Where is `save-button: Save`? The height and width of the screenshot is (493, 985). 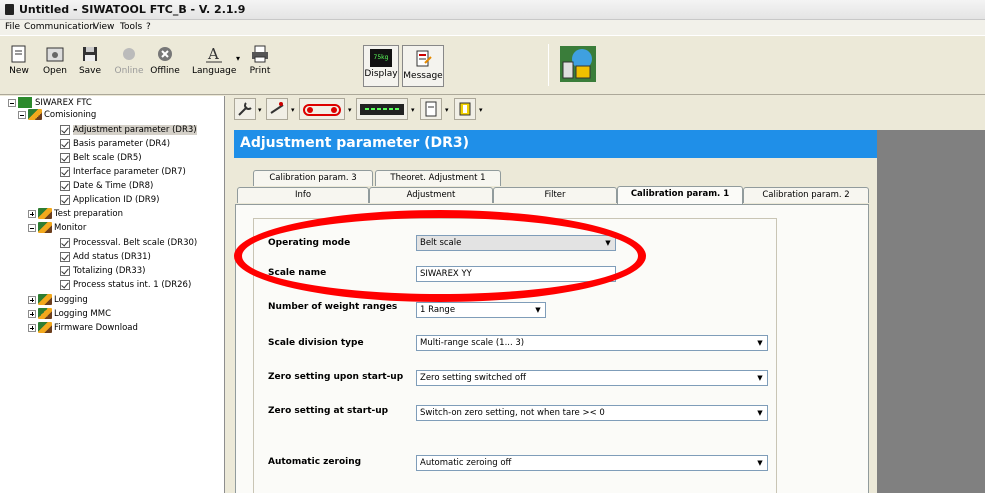 save-button: Save is located at coordinates (90, 66).